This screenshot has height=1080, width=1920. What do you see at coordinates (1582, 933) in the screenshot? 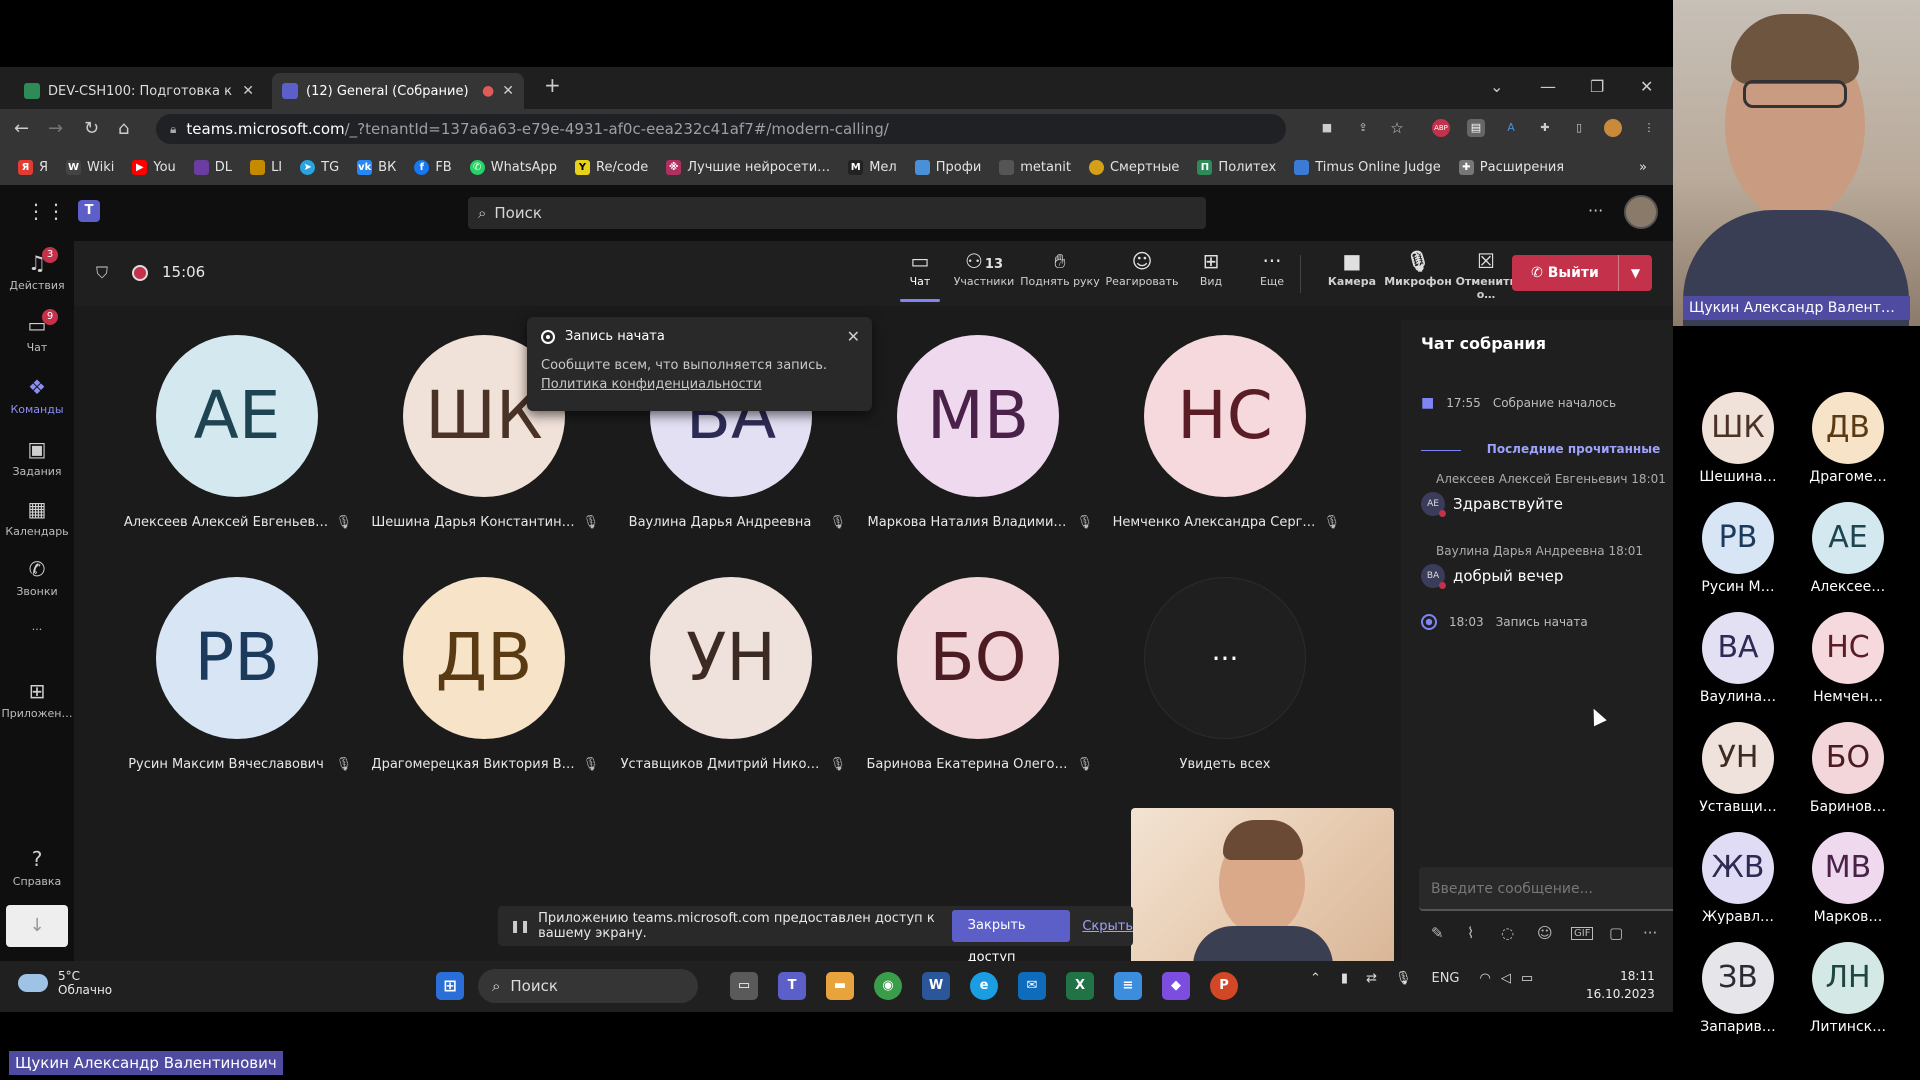
I see `gif-icon: GIF` at bounding box center [1582, 933].